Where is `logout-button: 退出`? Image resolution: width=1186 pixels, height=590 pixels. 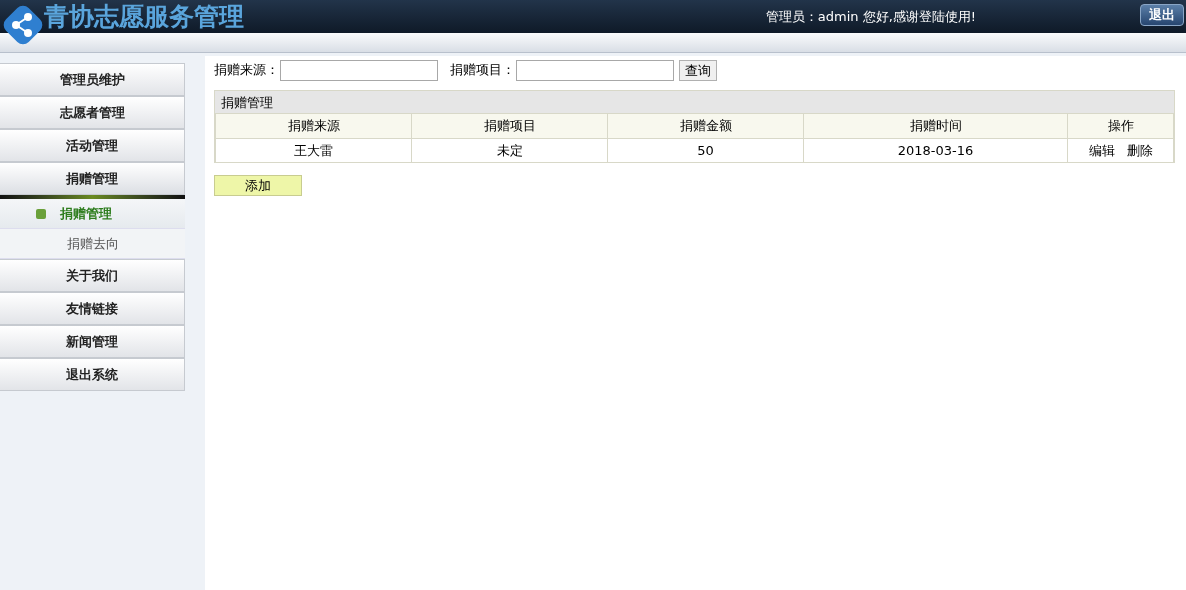 logout-button: 退出 is located at coordinates (1162, 15).